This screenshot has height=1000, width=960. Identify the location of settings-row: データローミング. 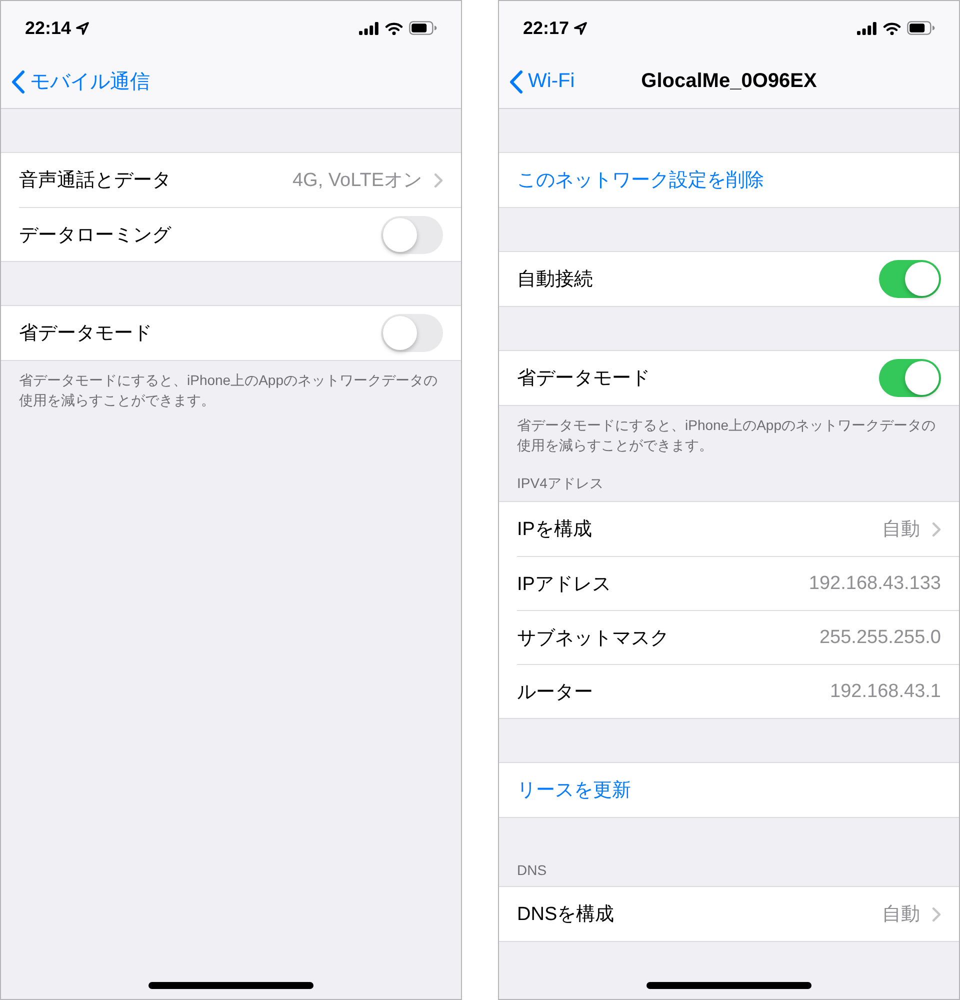
(240, 234).